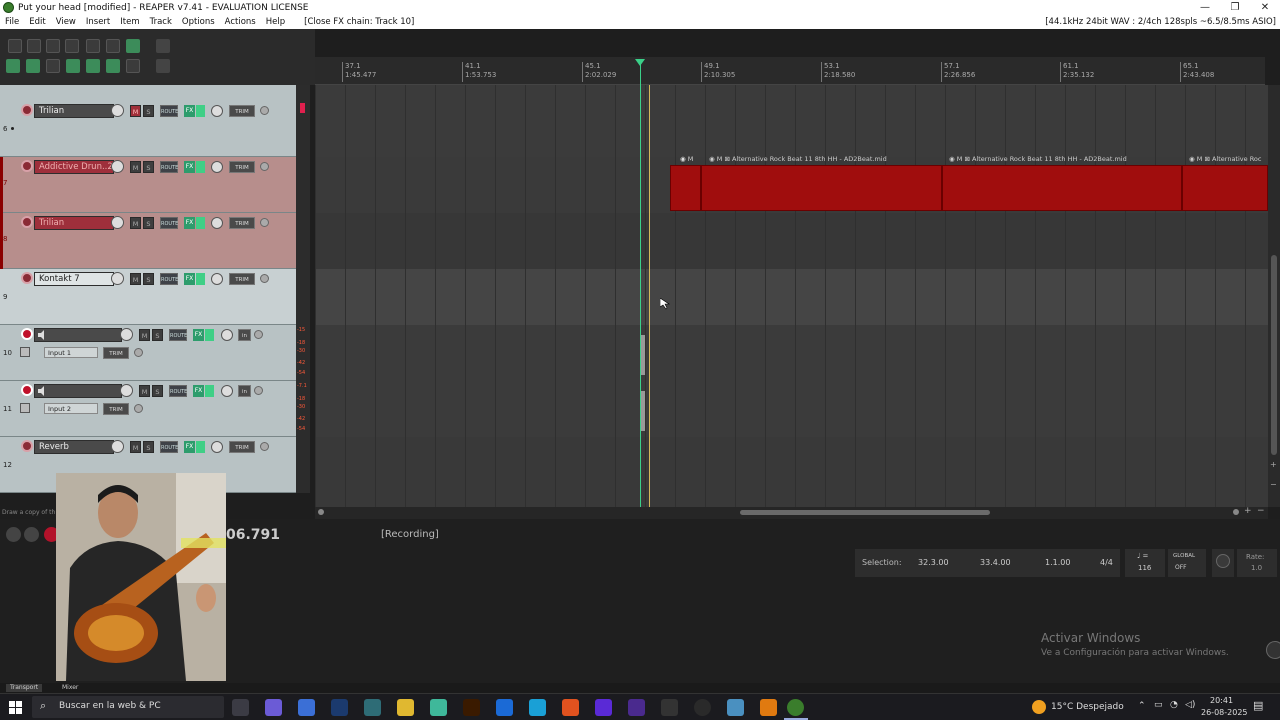 This screenshot has width=1280, height=720. I want to click on menu-insert: Insert, so click(98, 22).